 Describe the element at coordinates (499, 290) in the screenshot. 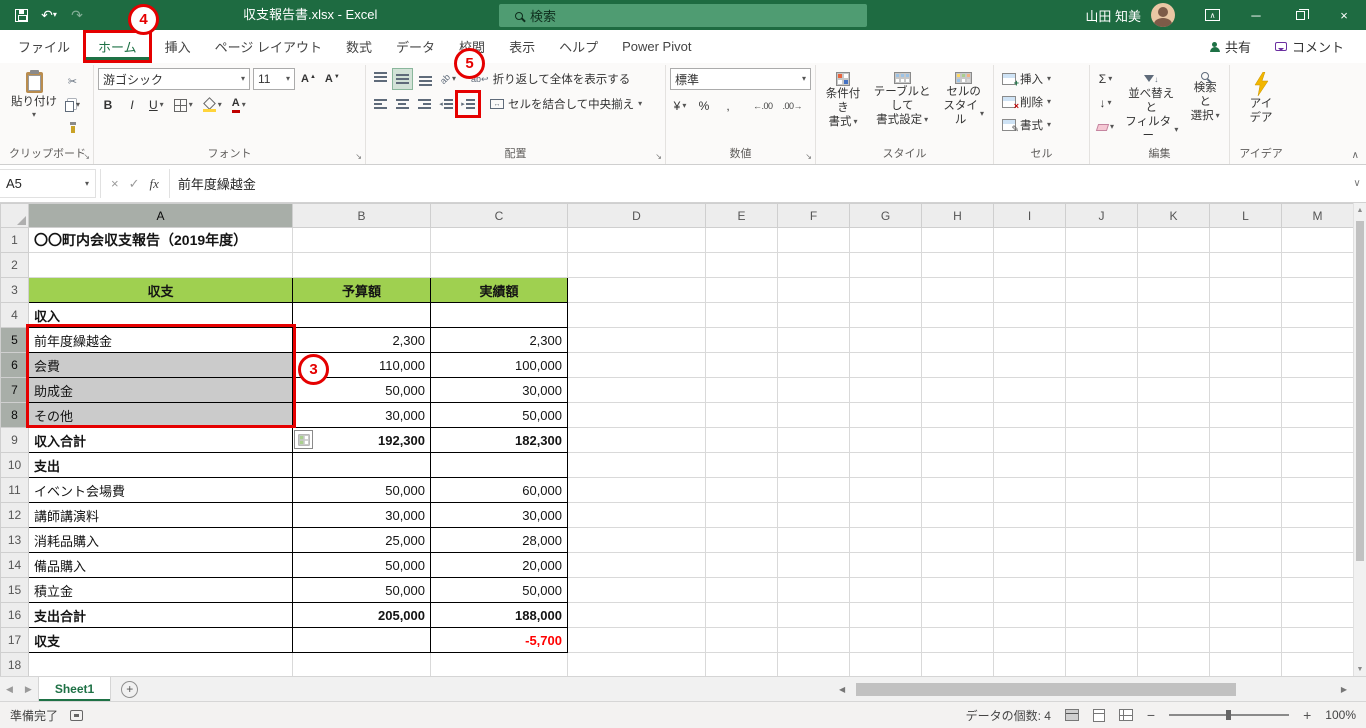

I see `cell-C3: 実績額` at that location.